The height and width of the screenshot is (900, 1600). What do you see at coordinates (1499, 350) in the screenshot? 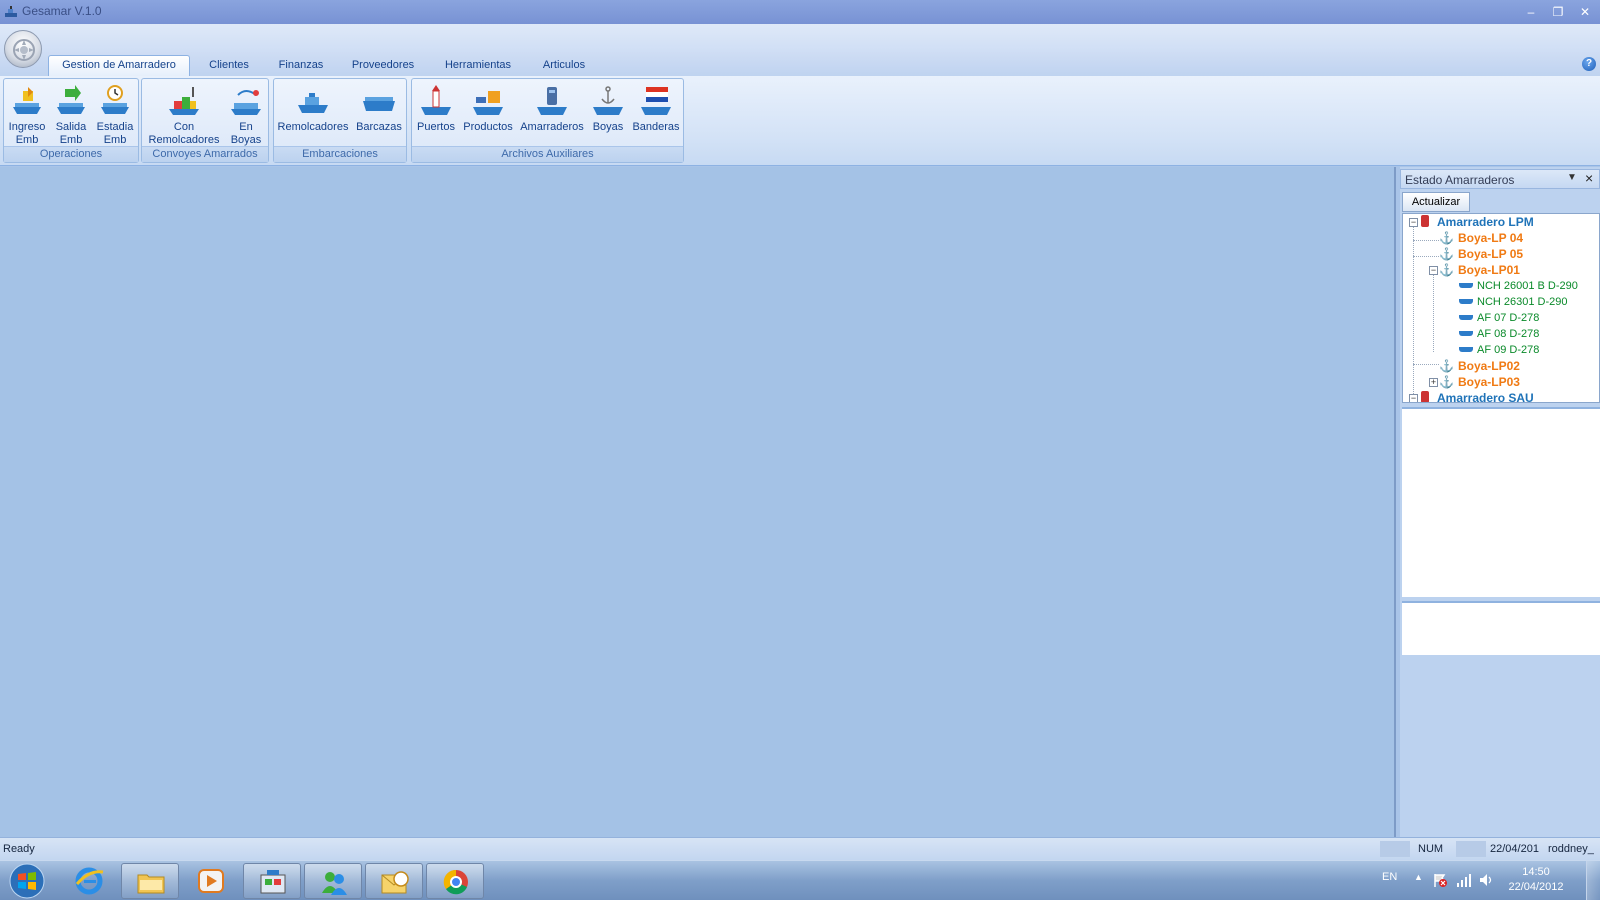
I see `tree-node-ship: AF 09 D-278` at bounding box center [1499, 350].